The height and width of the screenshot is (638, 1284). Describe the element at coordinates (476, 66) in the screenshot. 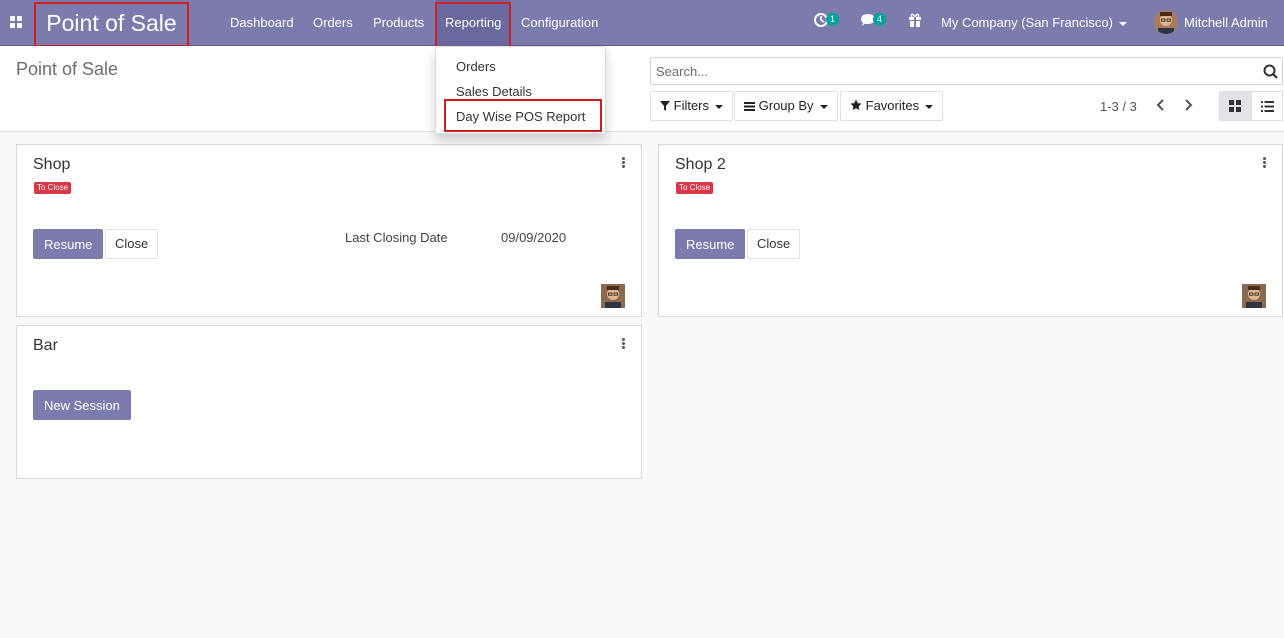

I see `dropdown-item-orders: Orders` at that location.